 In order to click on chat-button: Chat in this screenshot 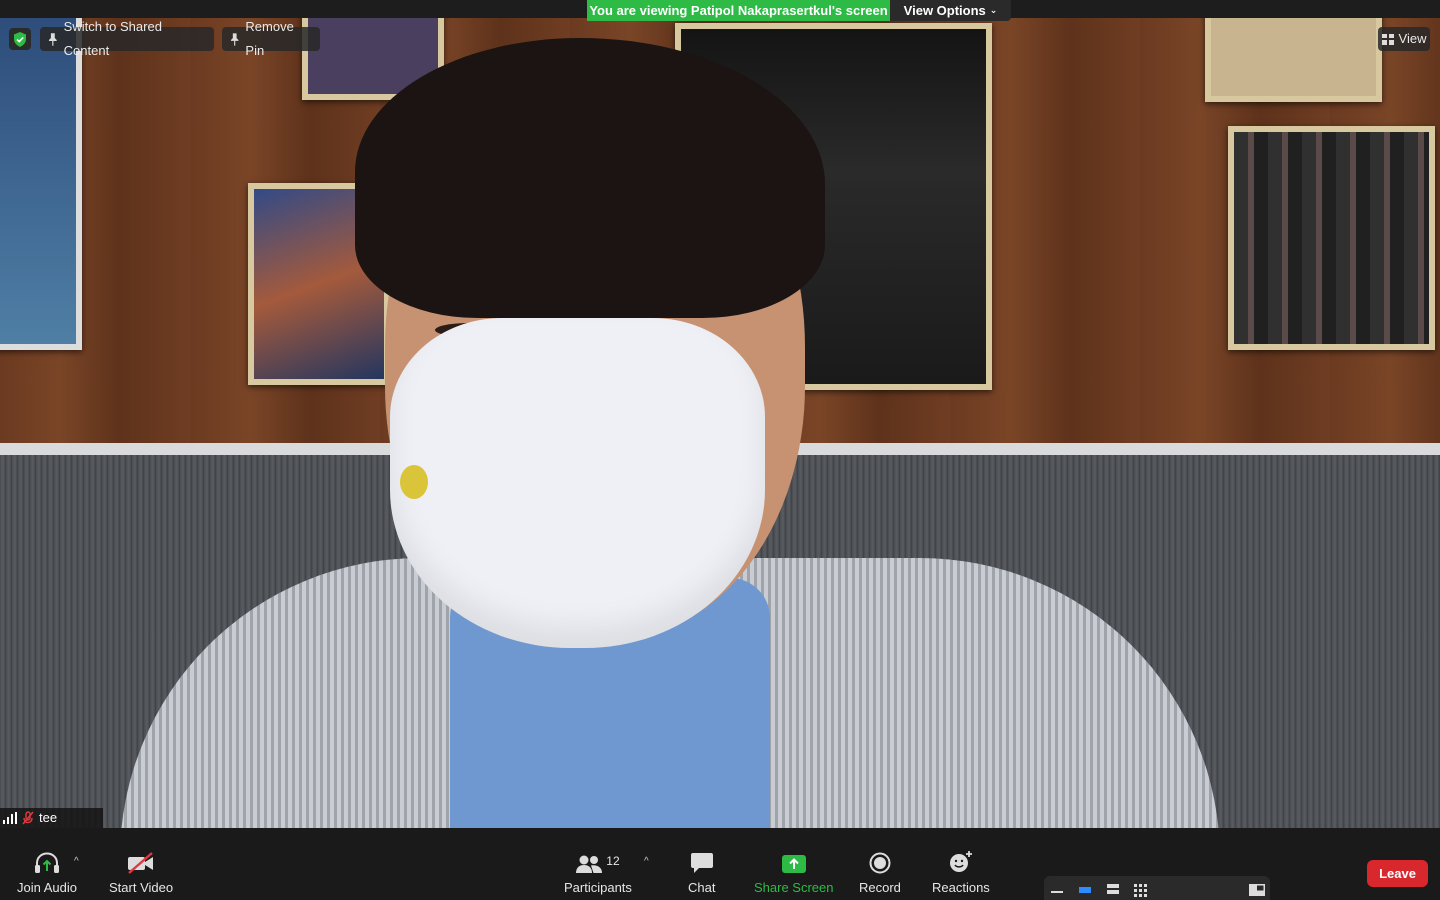, I will do `click(701, 871)`.